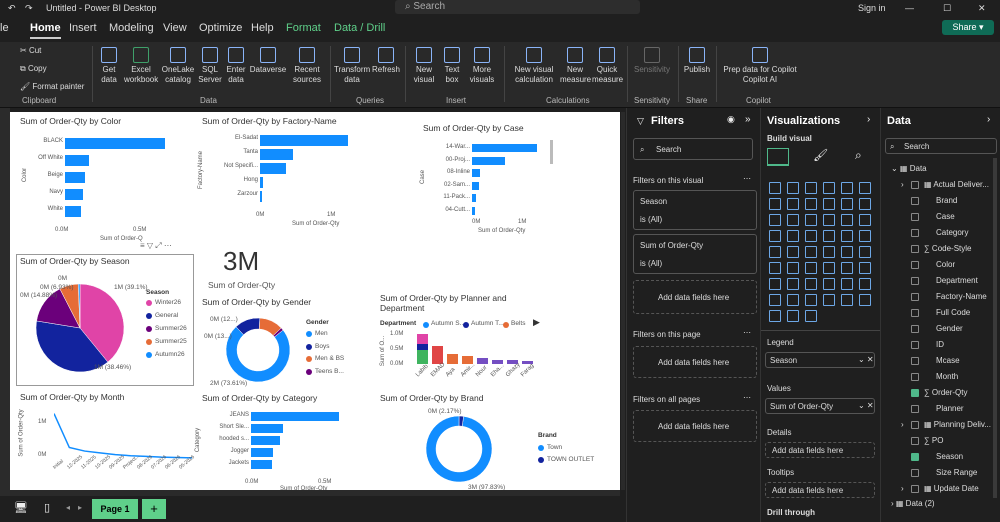 This screenshot has width=1000, height=522. I want to click on more-visuals-button: More visuals, so click(482, 66).